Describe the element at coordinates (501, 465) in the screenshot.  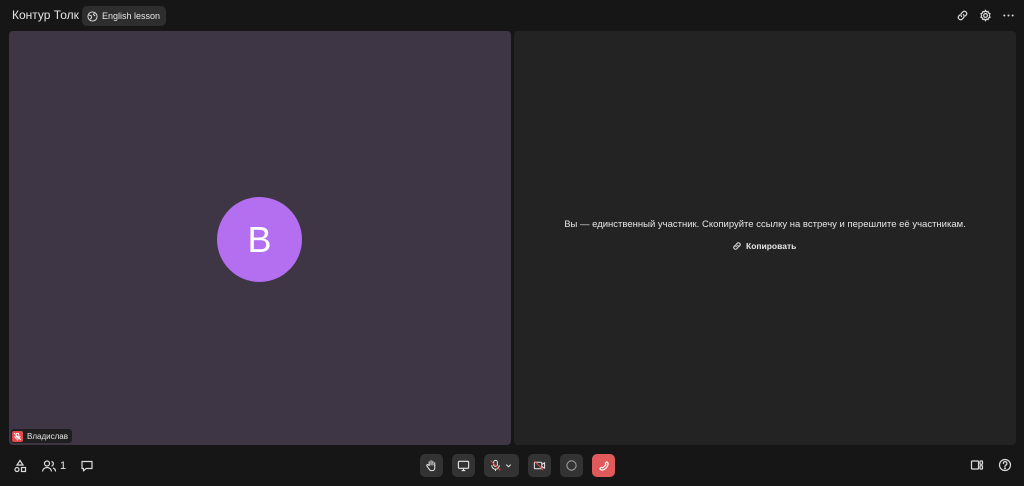
I see `microphone-button` at that location.